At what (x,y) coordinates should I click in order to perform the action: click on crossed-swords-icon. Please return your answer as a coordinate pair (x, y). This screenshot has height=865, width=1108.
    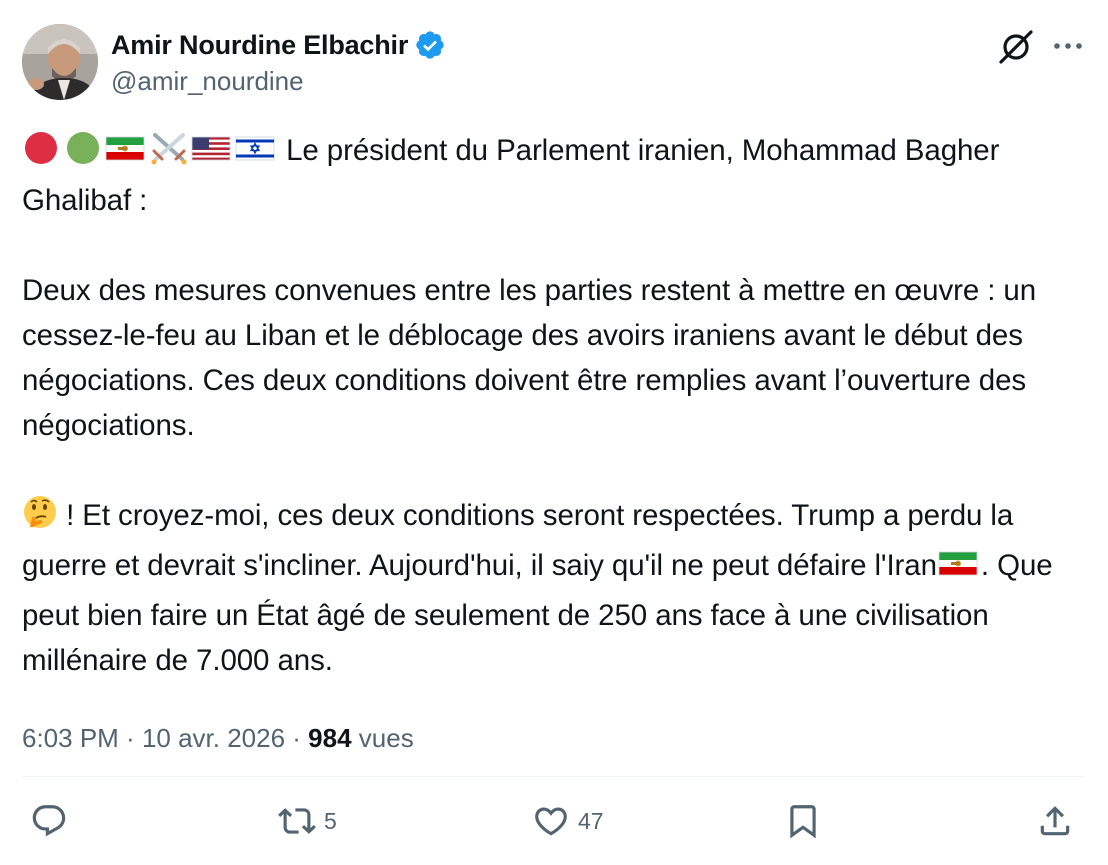
    Looking at the image, I should click on (169, 154).